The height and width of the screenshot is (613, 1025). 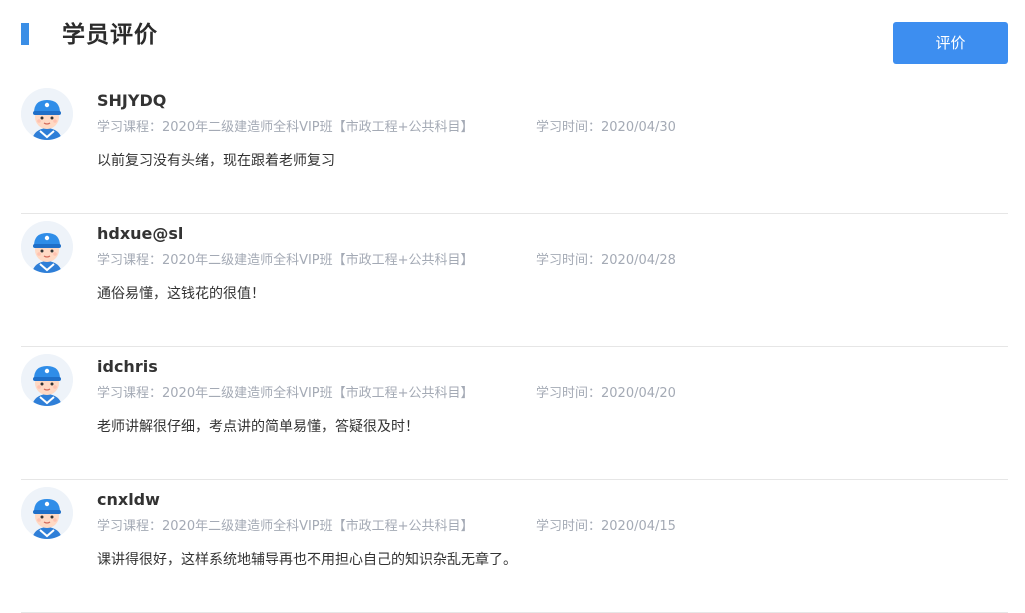 What do you see at coordinates (216, 161) in the screenshot?
I see `review-comment: 以前复习没有头绪，现在跟着老师复习` at bounding box center [216, 161].